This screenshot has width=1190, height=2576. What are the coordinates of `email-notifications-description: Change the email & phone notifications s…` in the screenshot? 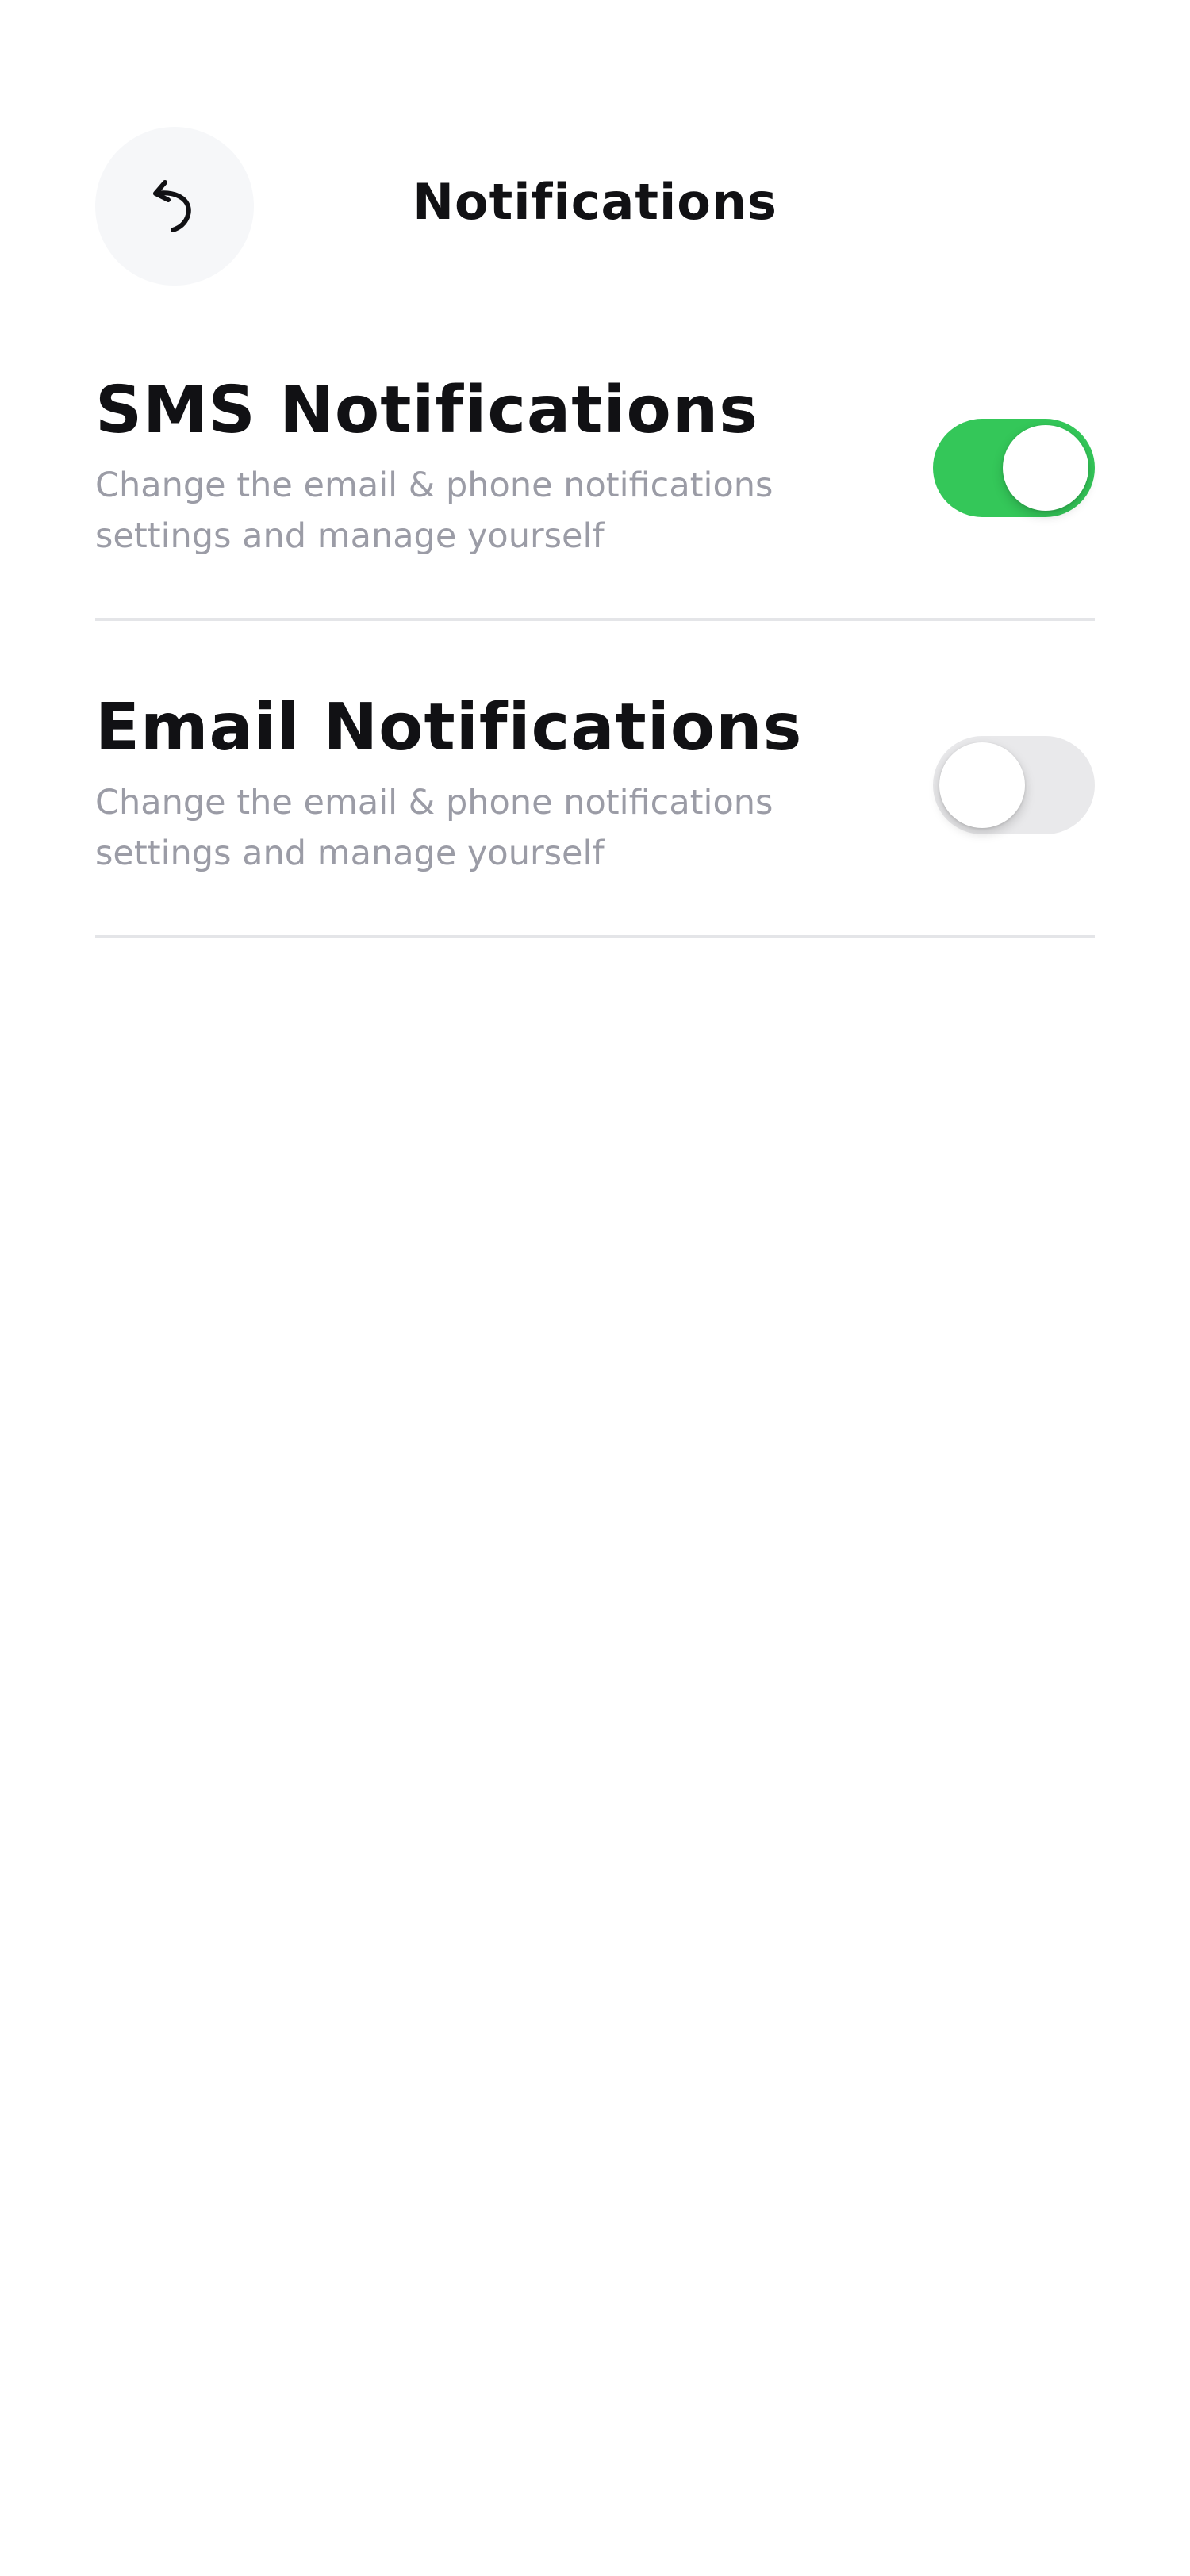 It's located at (434, 828).